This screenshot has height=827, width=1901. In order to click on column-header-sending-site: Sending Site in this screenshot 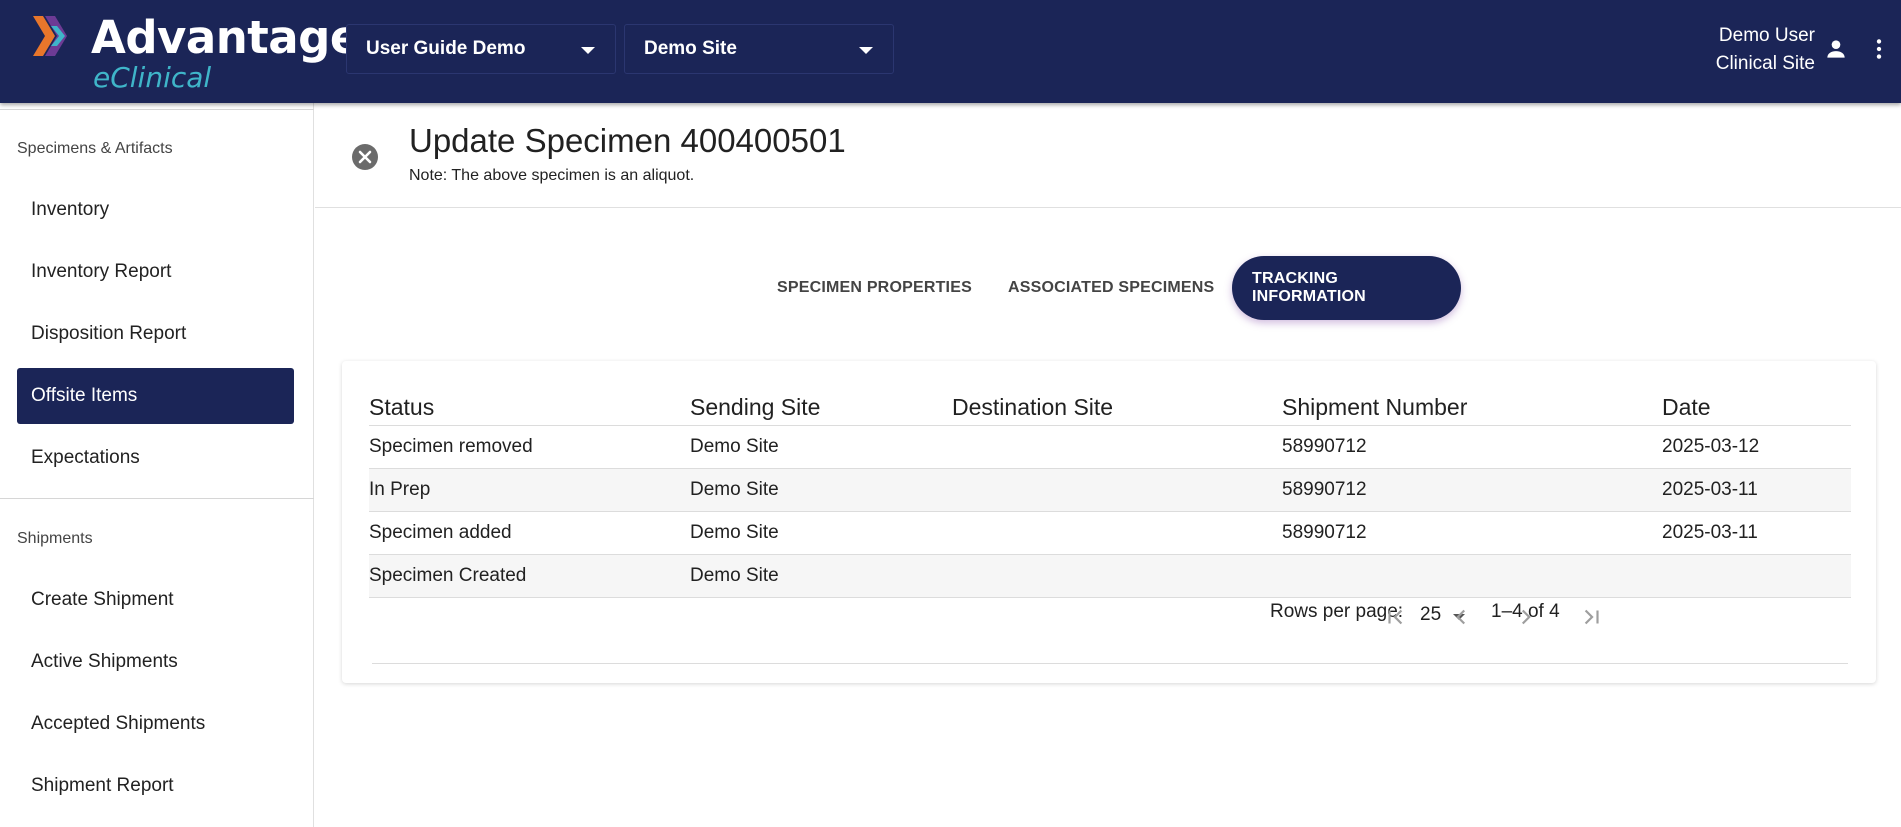, I will do `click(821, 403)`.